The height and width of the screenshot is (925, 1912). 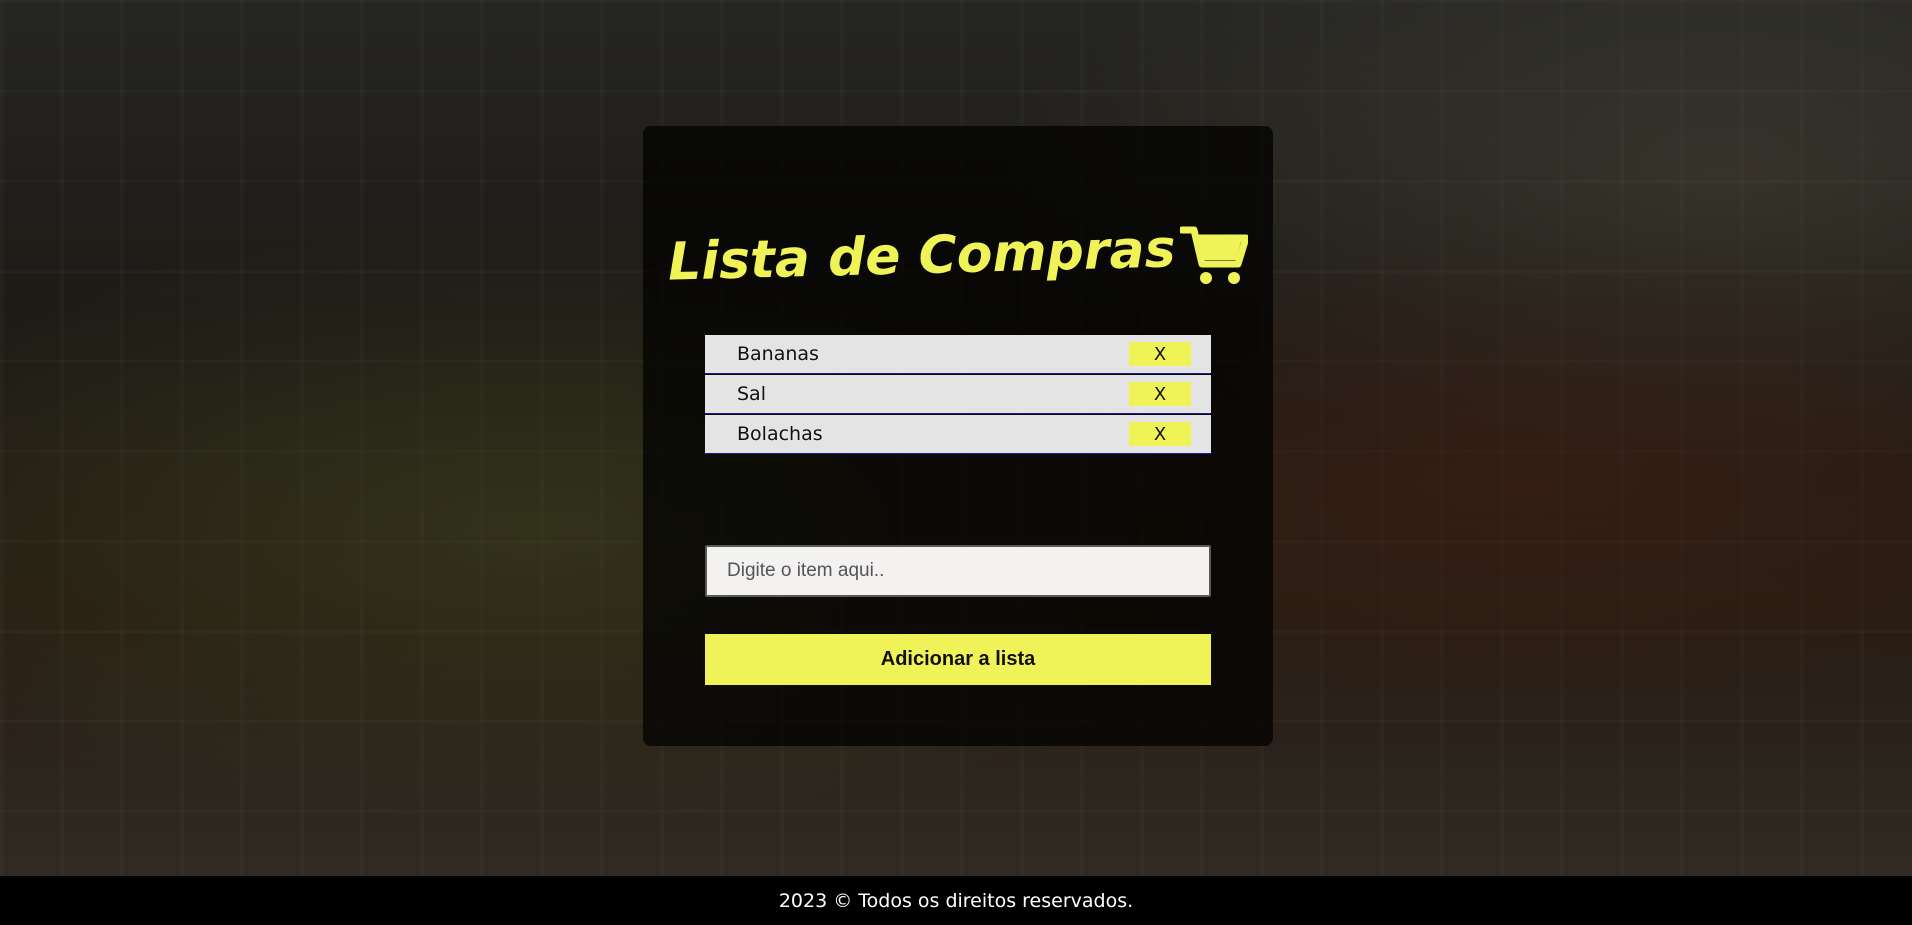 I want to click on footer: 2023 © Todos os direitos reservados., so click(x=956, y=900).